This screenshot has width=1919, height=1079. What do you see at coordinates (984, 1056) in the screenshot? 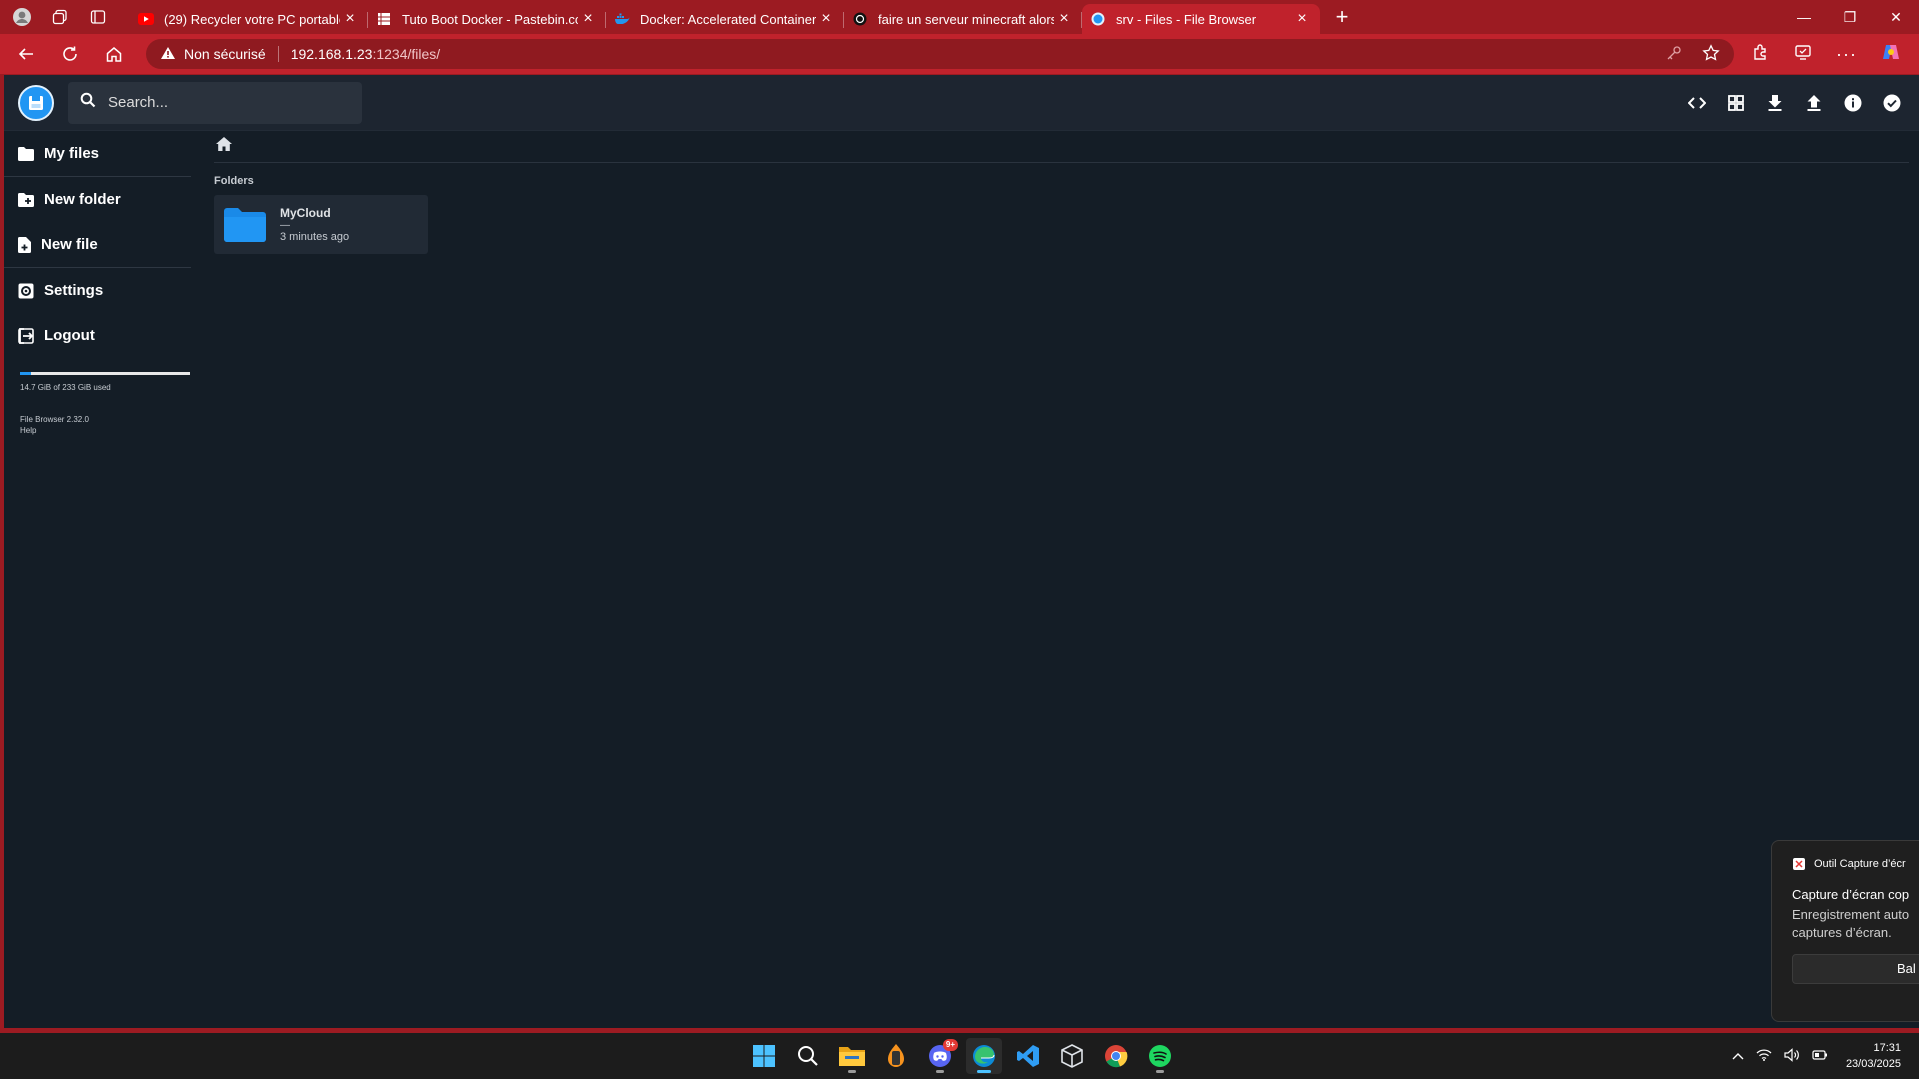
I see `edge-icon` at bounding box center [984, 1056].